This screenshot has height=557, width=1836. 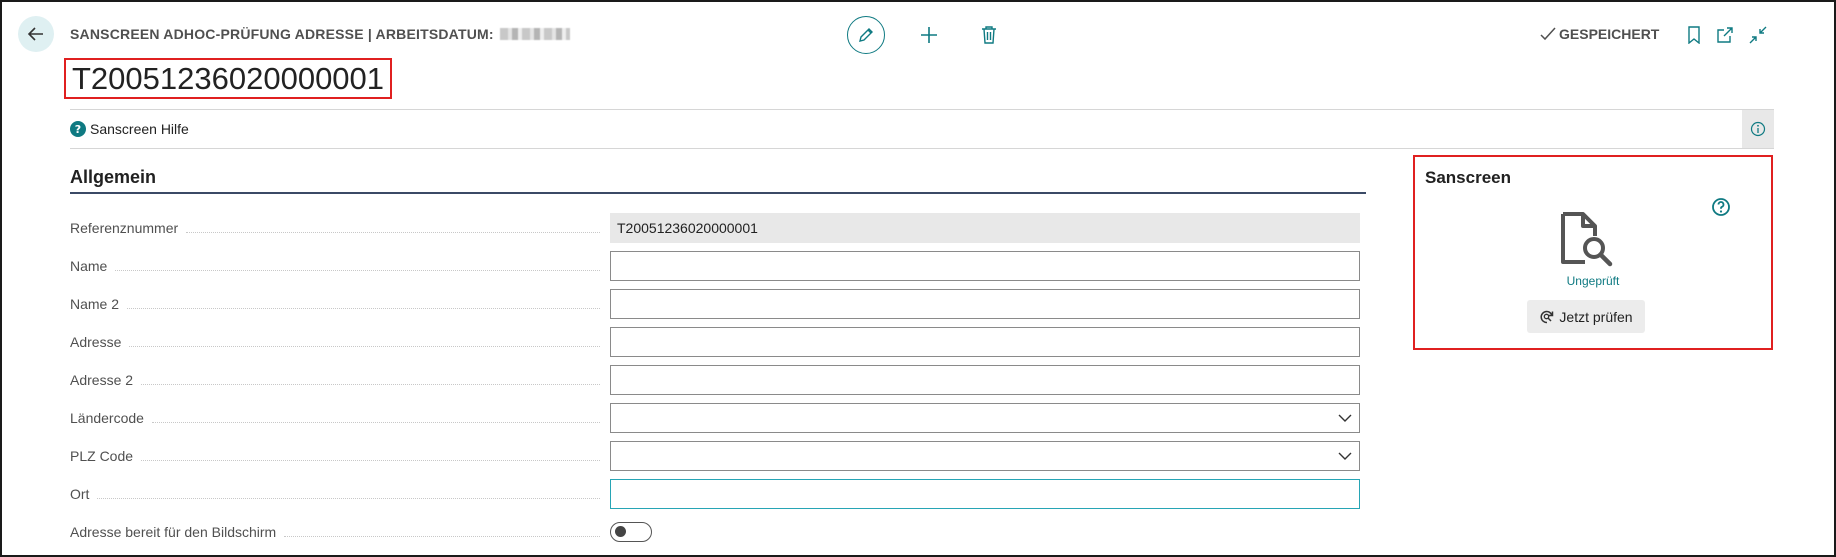 What do you see at coordinates (113, 177) in the screenshot?
I see `section-title-allgemein: Allgemein` at bounding box center [113, 177].